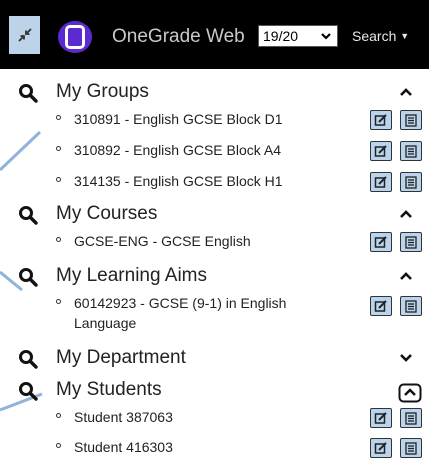  What do you see at coordinates (214, 277) in the screenshot?
I see `section-header-aims: My Learning Aims` at bounding box center [214, 277].